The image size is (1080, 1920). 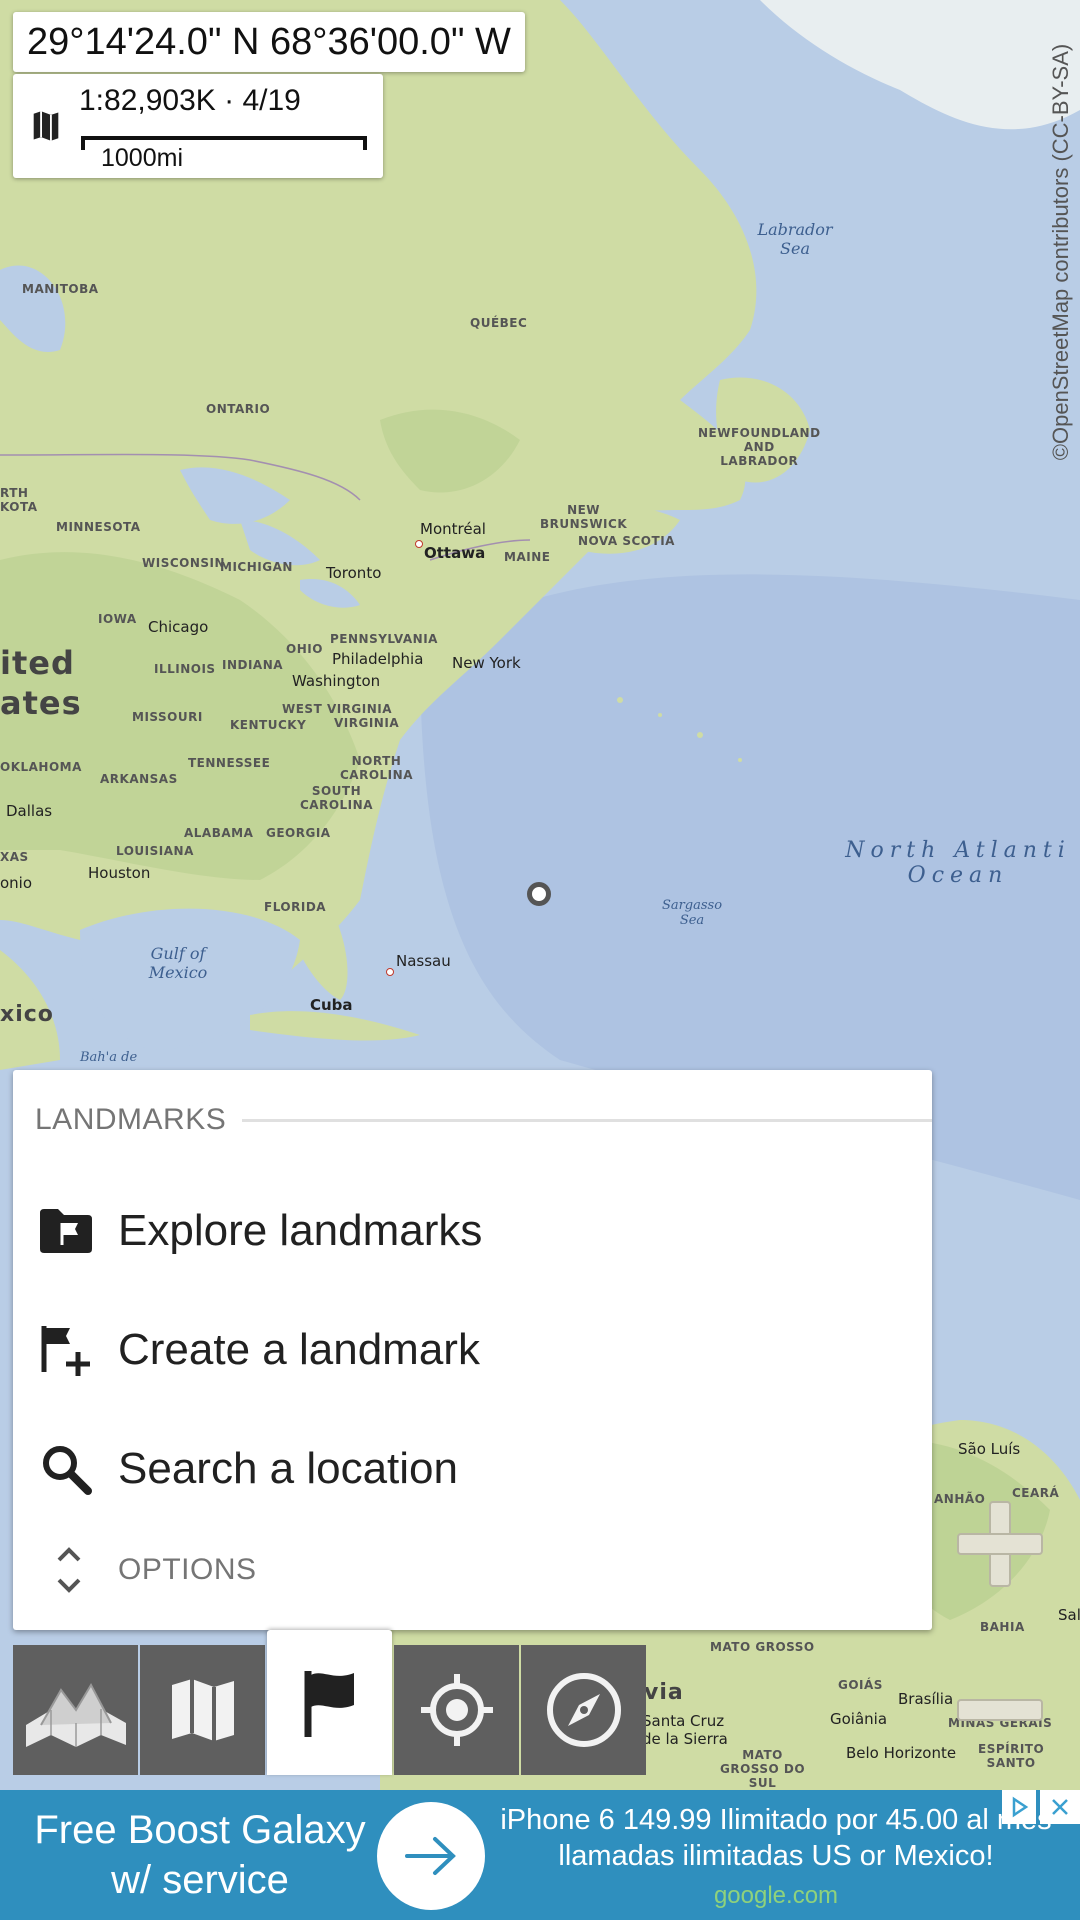 I want to click on scale-display: 1:82,903K · 4/19 1000mi, so click(x=198, y=126).